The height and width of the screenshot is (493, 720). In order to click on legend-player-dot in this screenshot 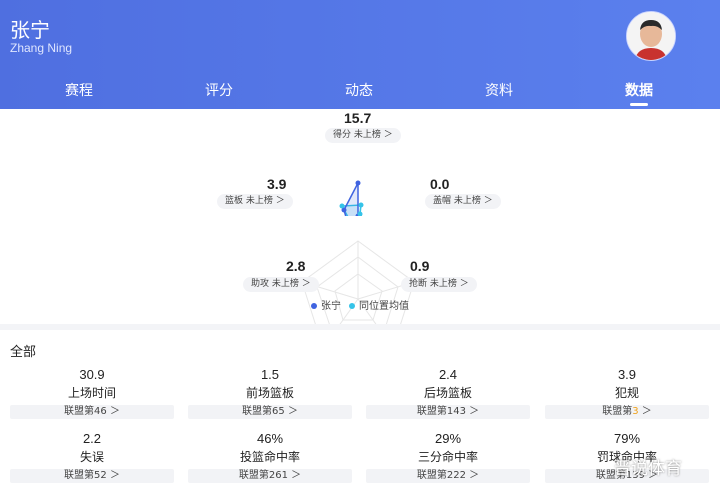, I will do `click(314, 306)`.